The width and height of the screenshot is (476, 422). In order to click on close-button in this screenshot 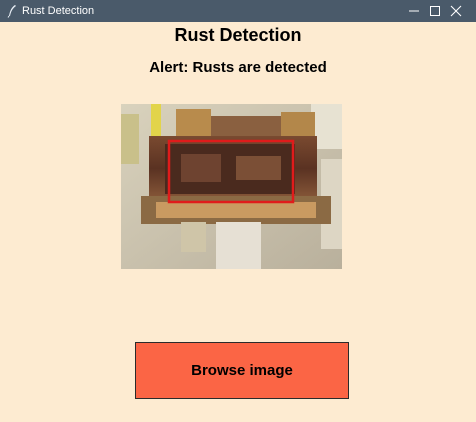, I will do `click(456, 11)`.